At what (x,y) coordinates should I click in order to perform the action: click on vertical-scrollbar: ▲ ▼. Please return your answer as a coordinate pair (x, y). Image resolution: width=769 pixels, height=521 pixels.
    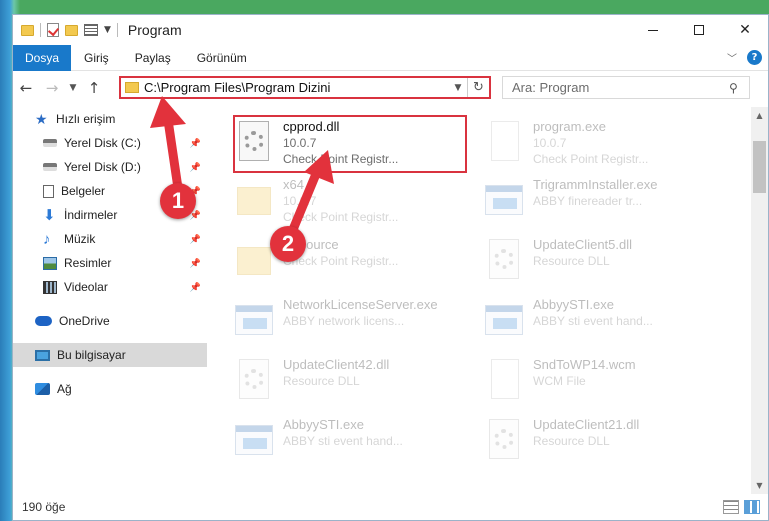
    Looking at the image, I should click on (759, 300).